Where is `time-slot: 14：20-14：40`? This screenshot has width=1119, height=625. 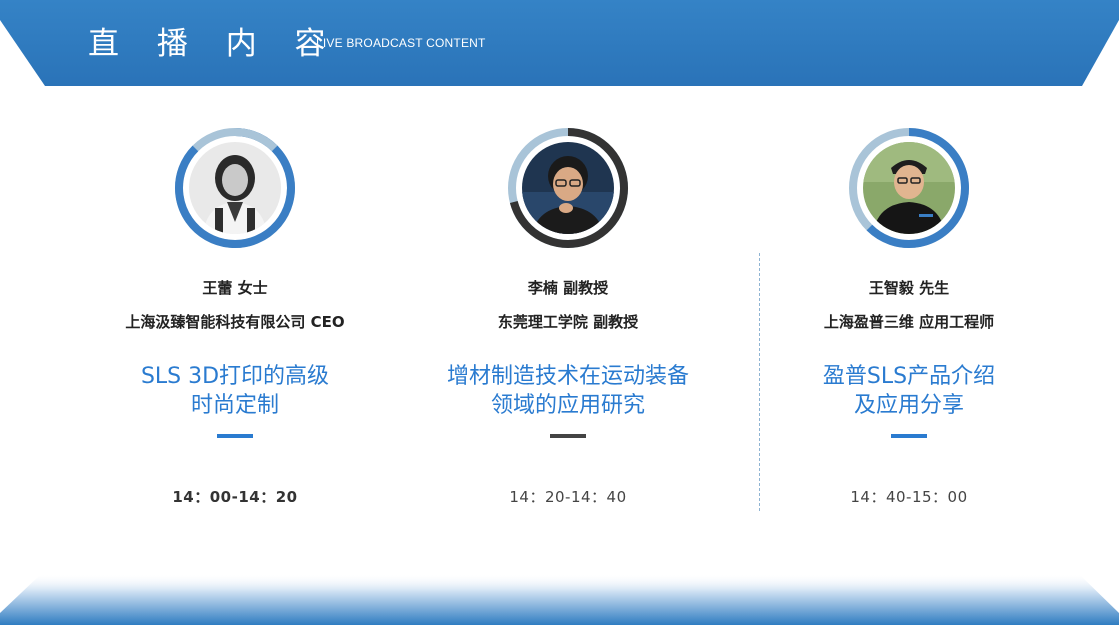 time-slot: 14：20-14：40 is located at coordinates (568, 497).